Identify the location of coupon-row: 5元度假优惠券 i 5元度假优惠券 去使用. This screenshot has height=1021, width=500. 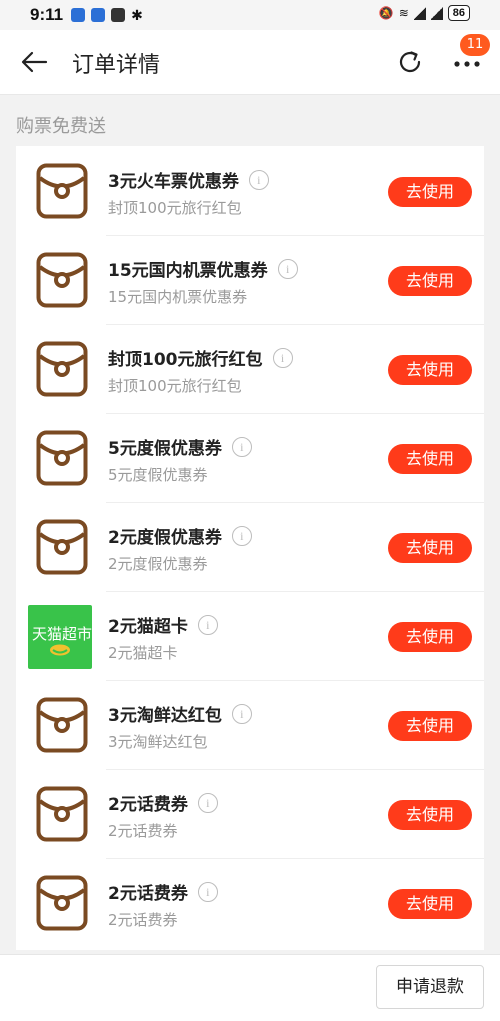
(250, 458).